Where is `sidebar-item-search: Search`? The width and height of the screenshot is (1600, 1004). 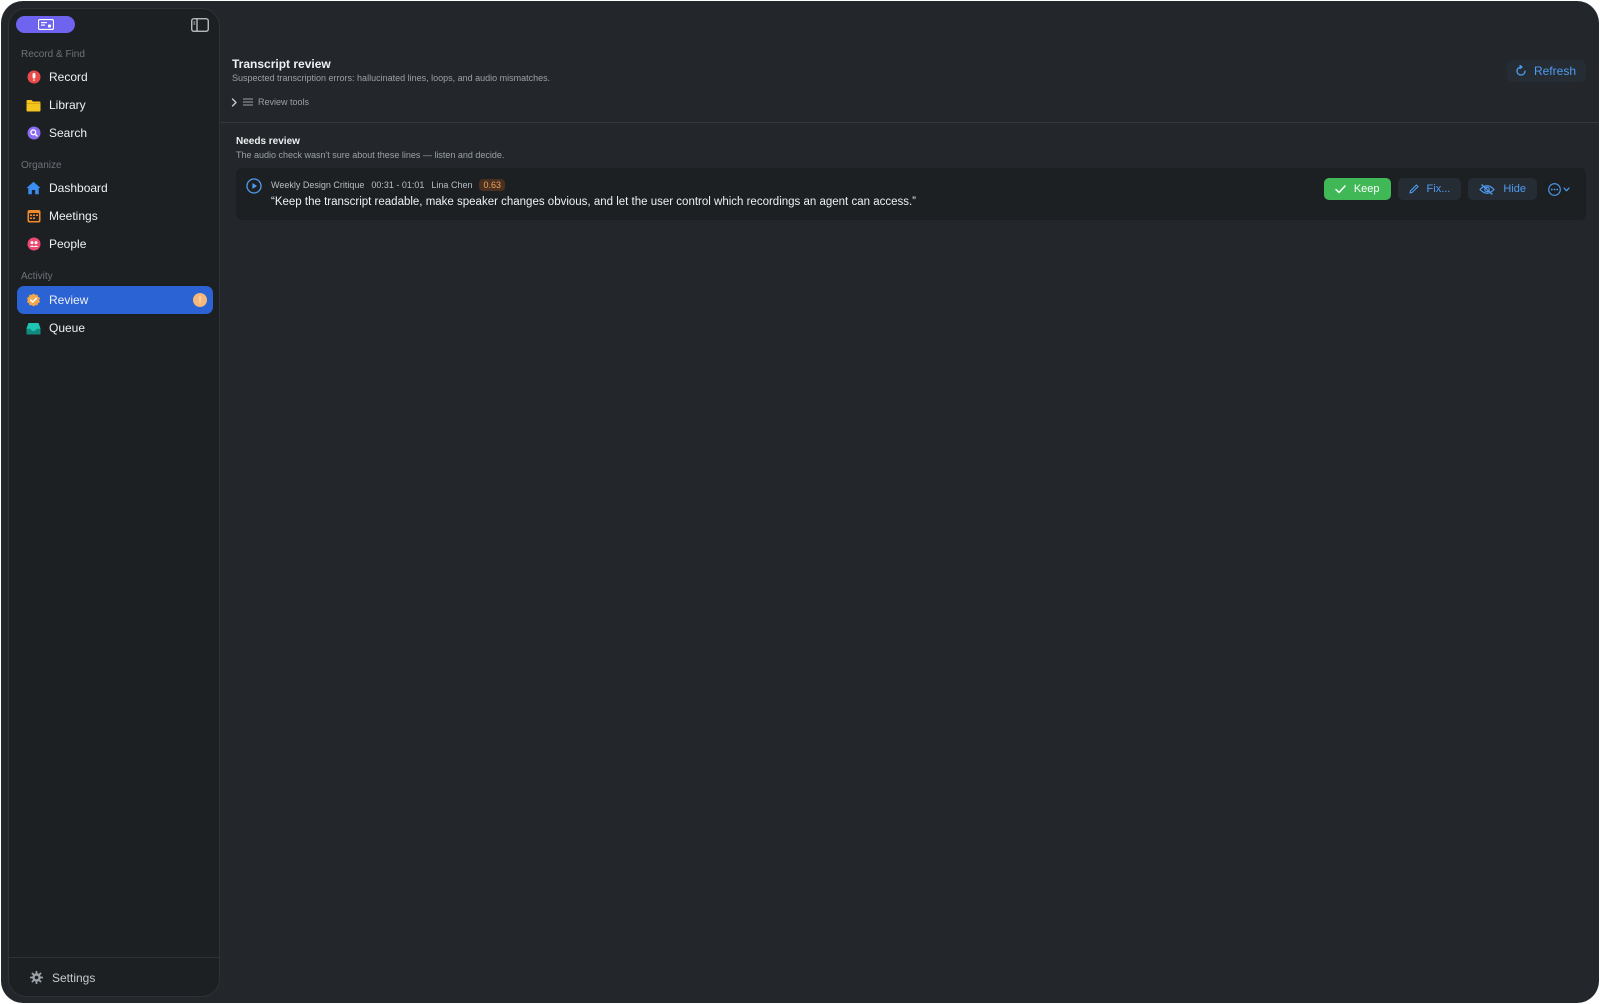
sidebar-item-search: Search is located at coordinates (115, 133).